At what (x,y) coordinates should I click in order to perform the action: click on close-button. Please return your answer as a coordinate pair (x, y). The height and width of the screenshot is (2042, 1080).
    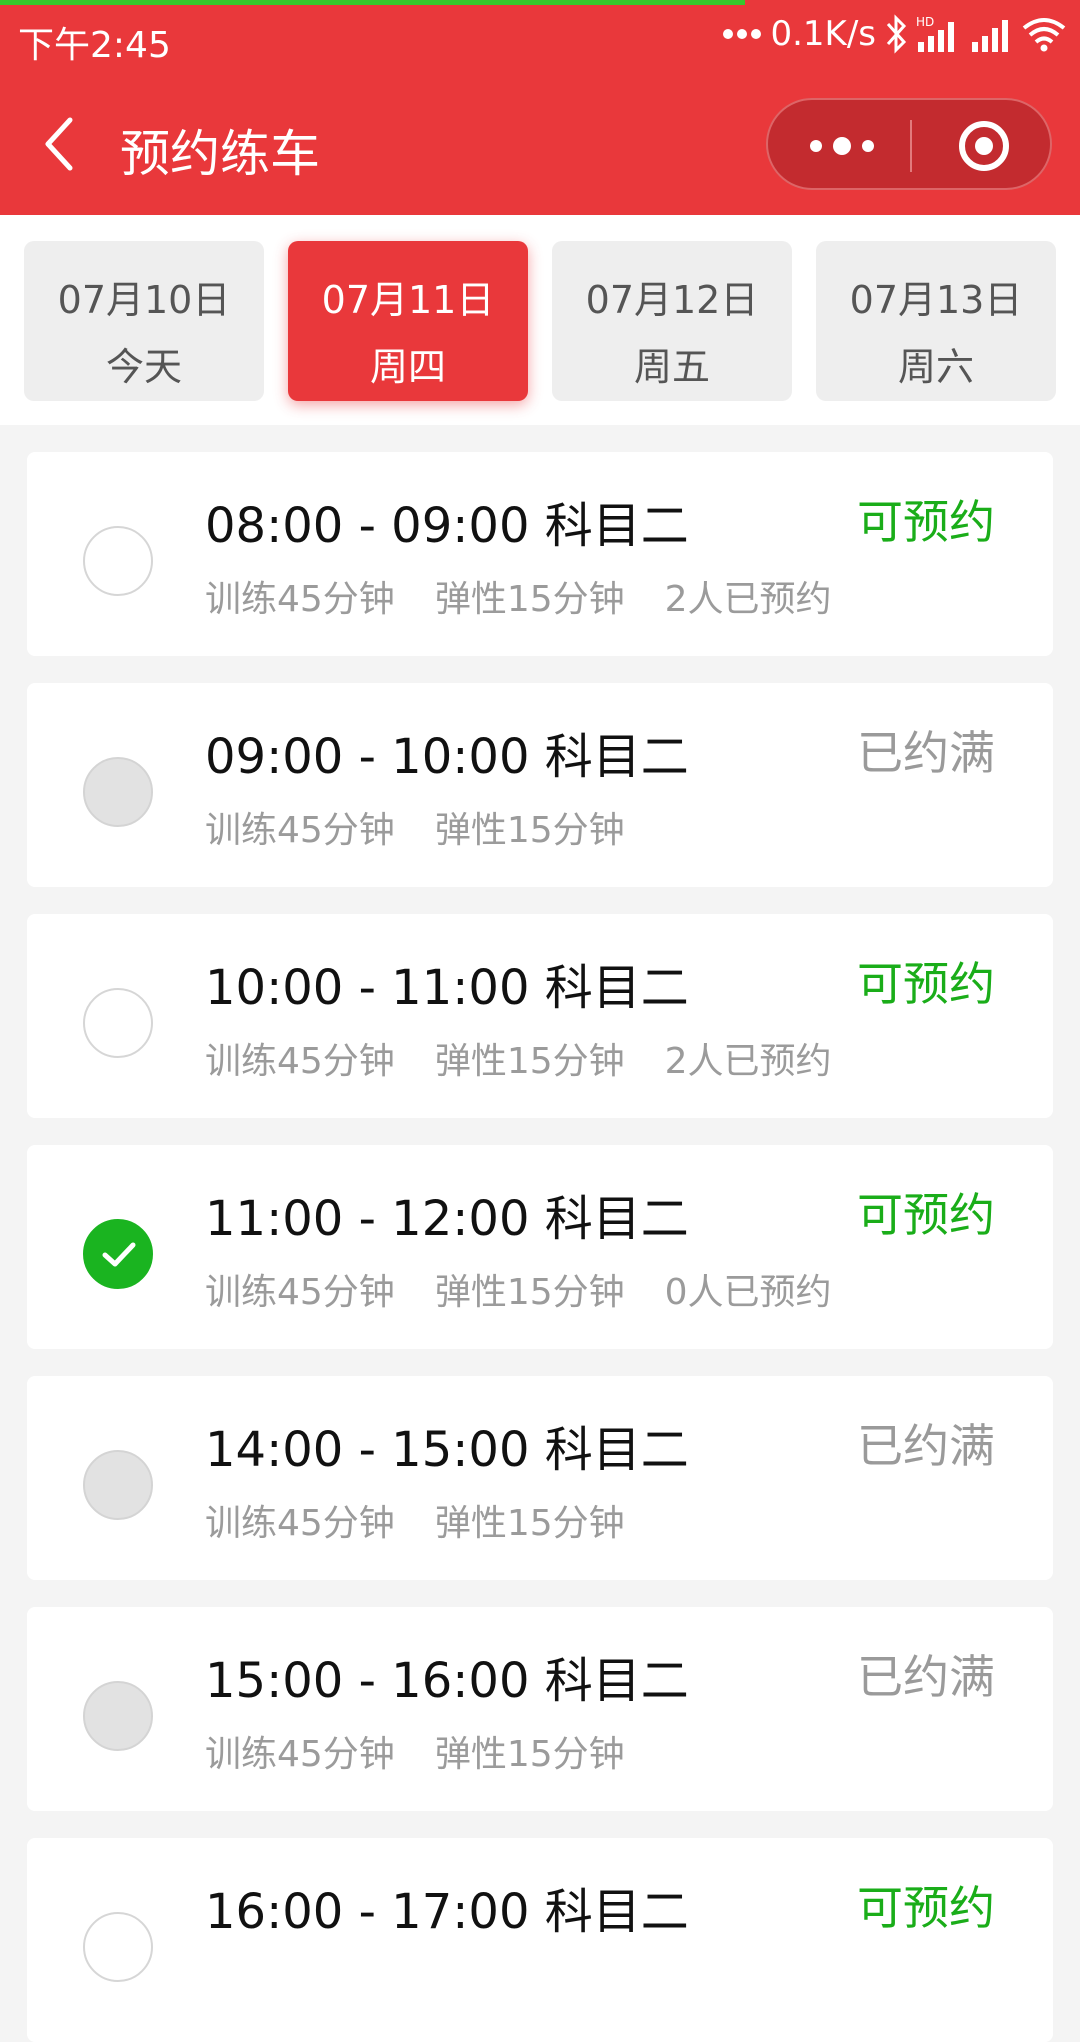
    Looking at the image, I should click on (984, 146).